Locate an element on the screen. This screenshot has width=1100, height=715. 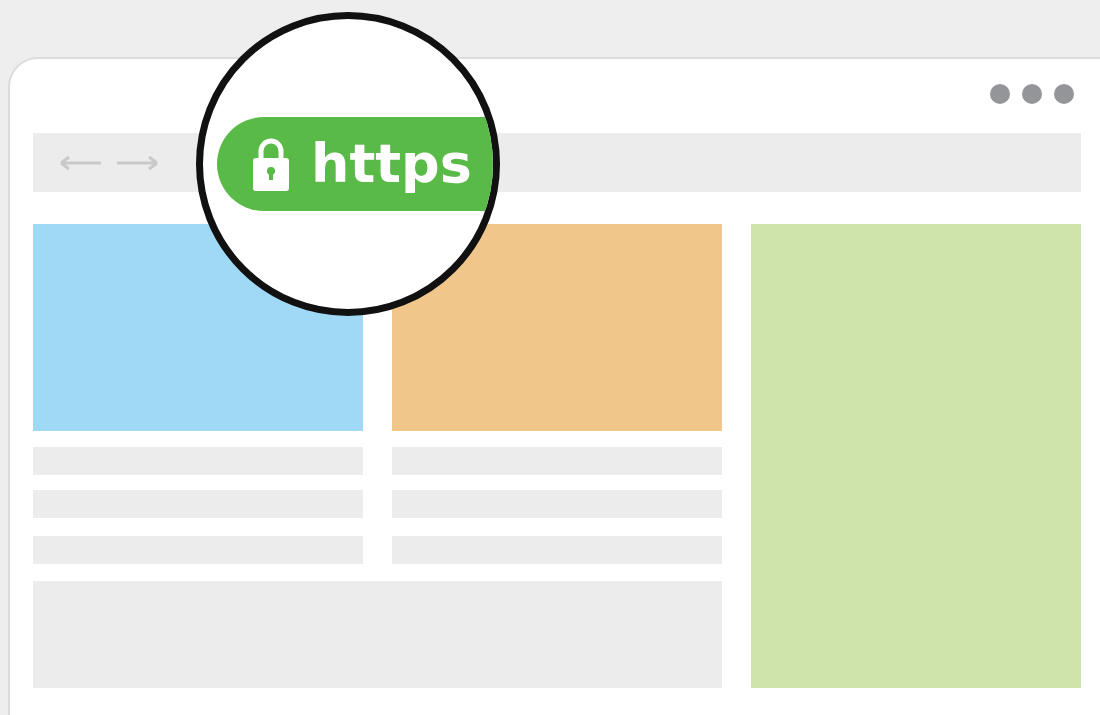
back-arrow-icon is located at coordinates (81, 162).